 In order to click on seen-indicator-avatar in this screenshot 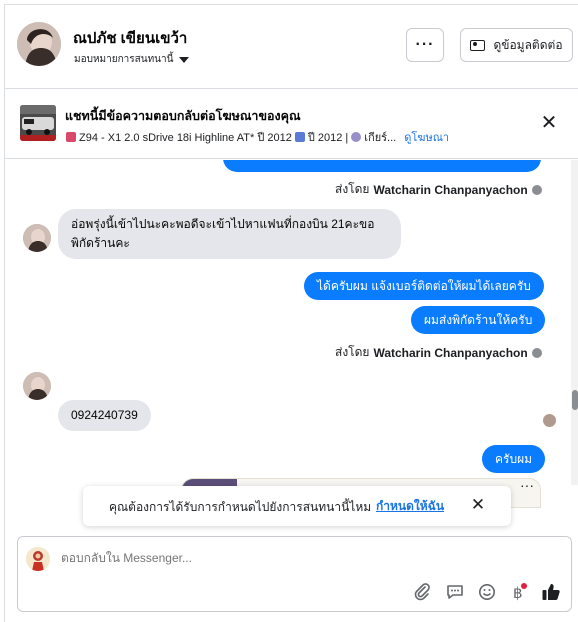, I will do `click(549, 420)`.